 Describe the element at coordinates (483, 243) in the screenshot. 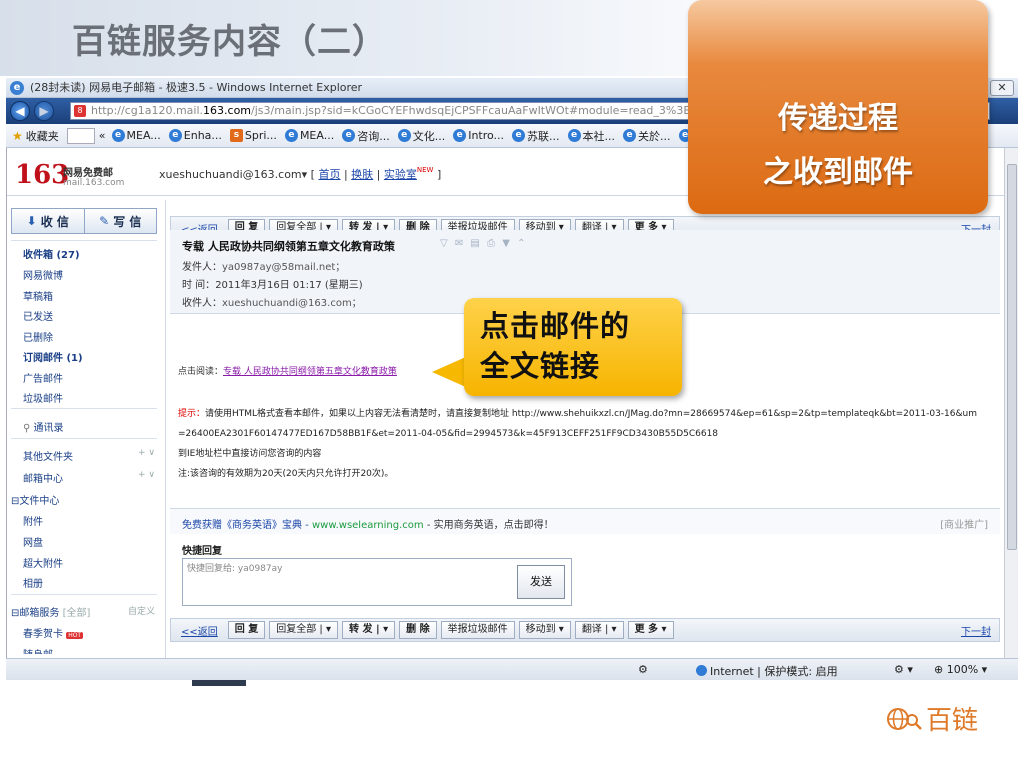

I see `message-action-icons: ▽ ✉ ▤ ⎙ ▼ ⌃` at that location.